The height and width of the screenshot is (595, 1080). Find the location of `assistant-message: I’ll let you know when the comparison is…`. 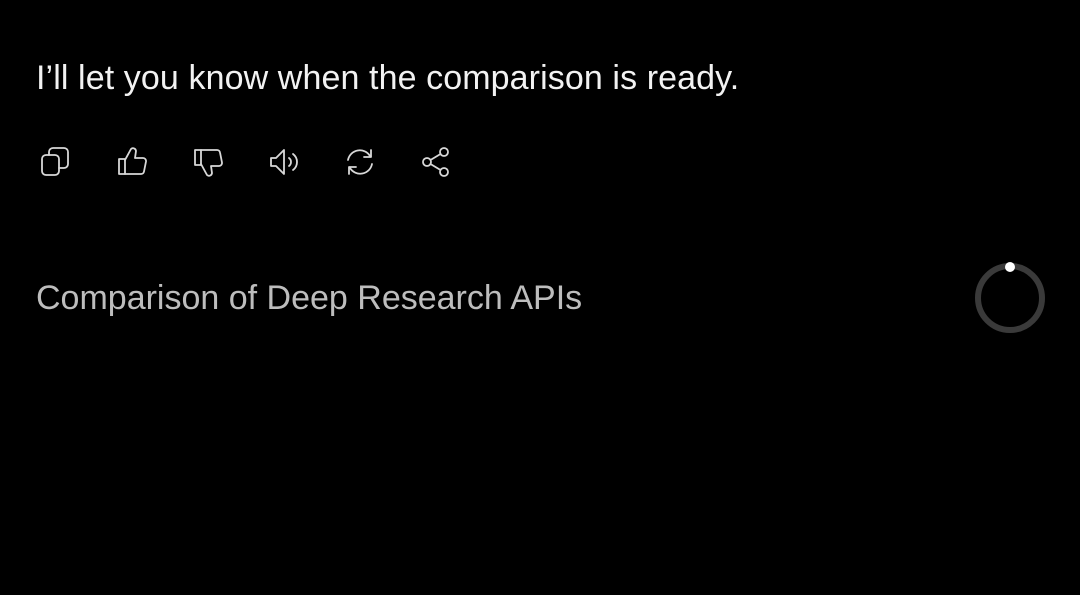

assistant-message: I’ll let you know when the comparison is… is located at coordinates (388, 78).